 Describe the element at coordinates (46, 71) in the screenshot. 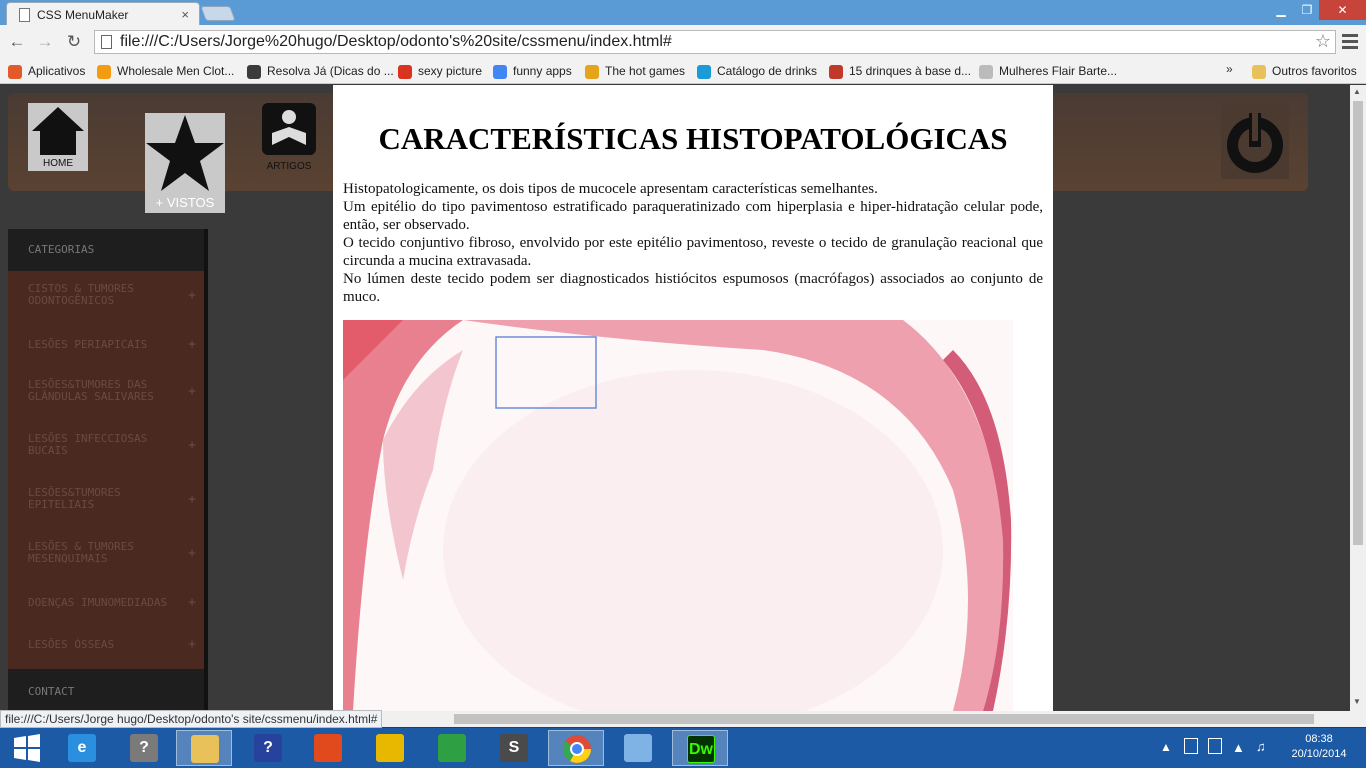

I see `bookmark-item: Aplicativos` at that location.